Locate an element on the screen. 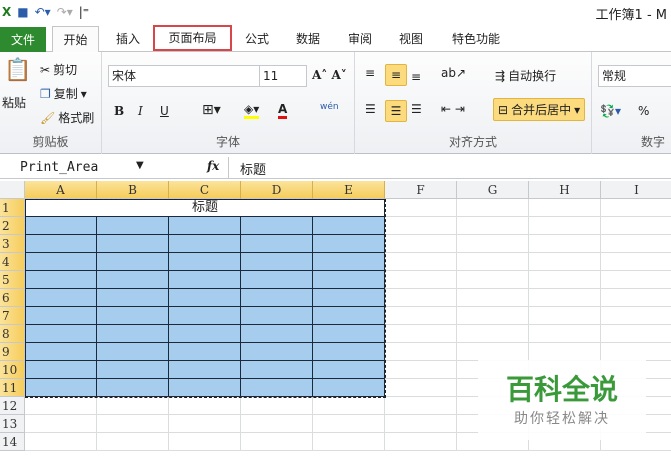  cell-A14 is located at coordinates (61, 442).